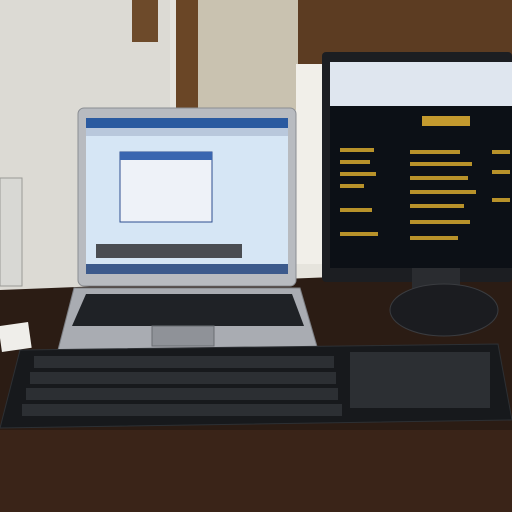  I want to click on laptop-taskbar, so click(169, 251).